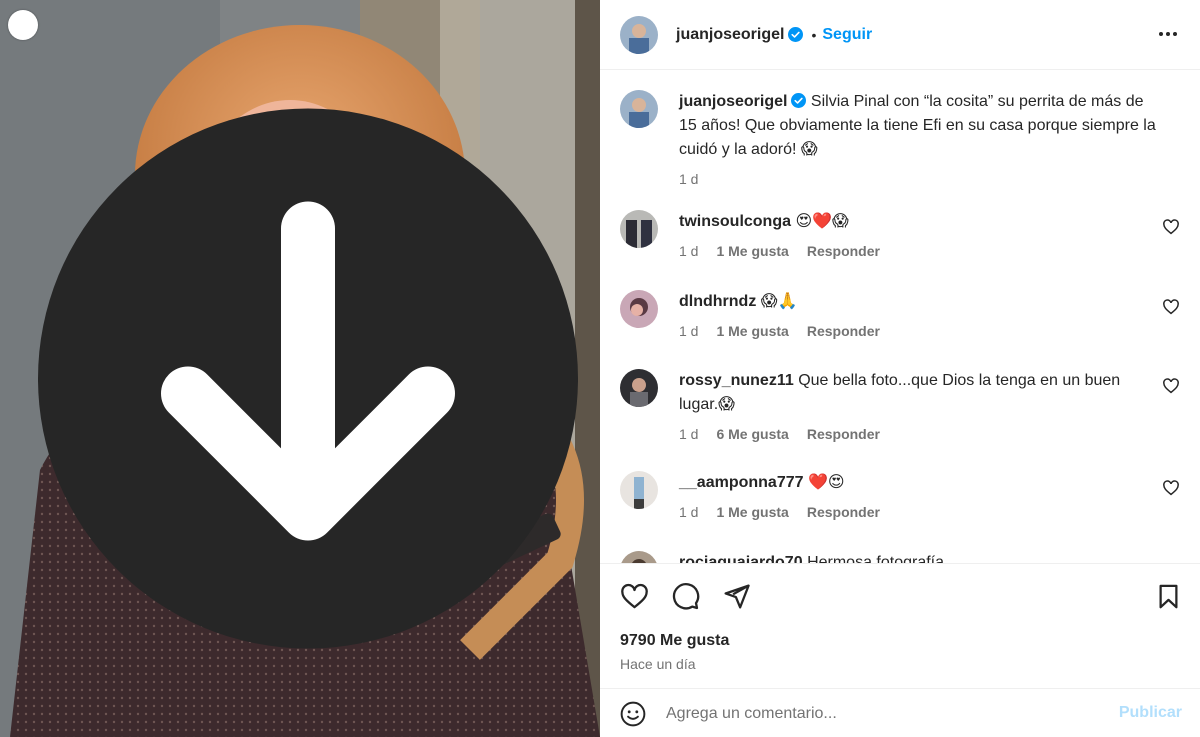  Describe the element at coordinates (900, 650) in the screenshot. I see `post-footer: 9790 Me gusta Hace un día Publicar` at that location.